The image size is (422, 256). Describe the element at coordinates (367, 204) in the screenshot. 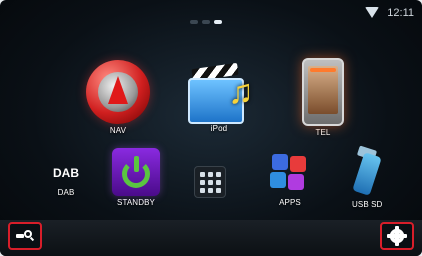

I see `app-label-usb-sd: USB SD` at that location.